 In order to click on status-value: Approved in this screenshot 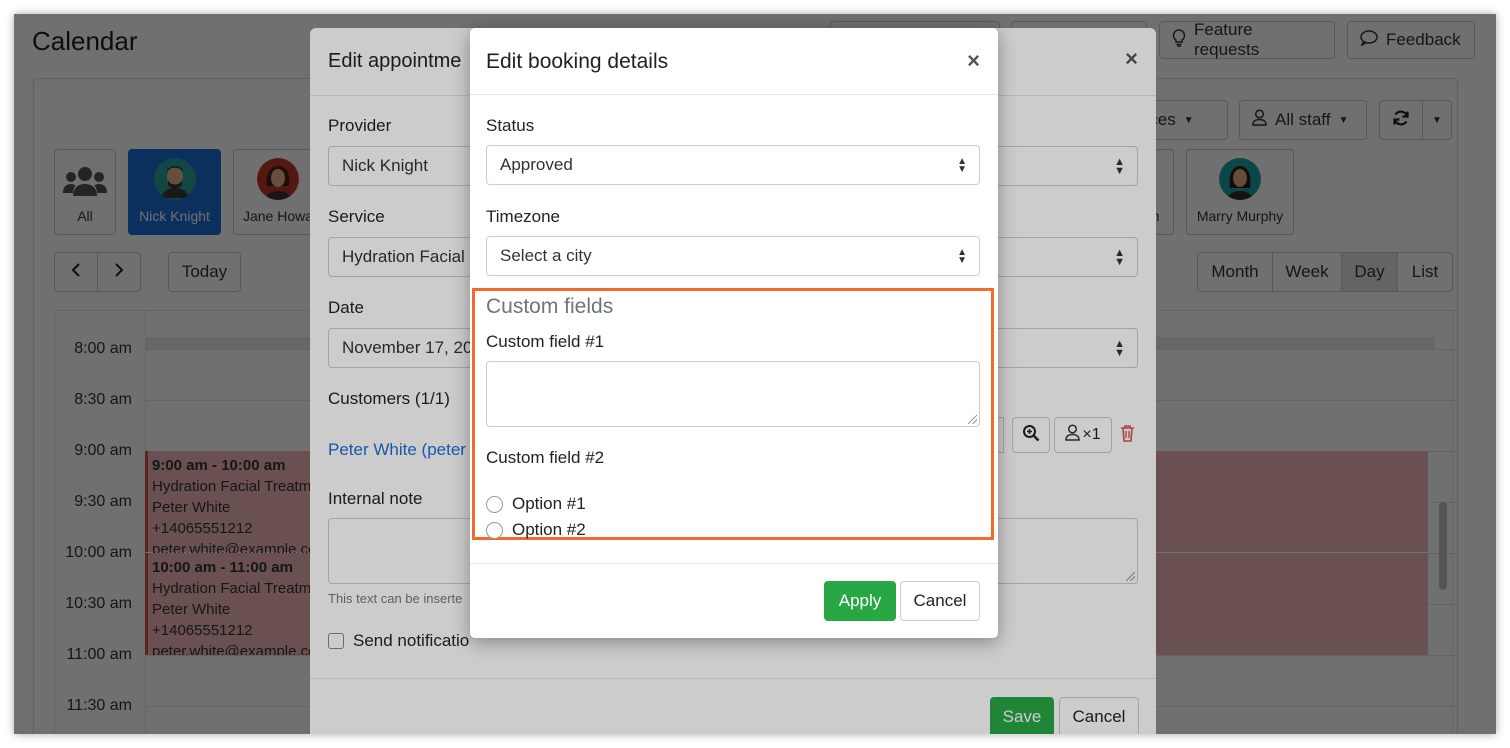, I will do `click(536, 164)`.